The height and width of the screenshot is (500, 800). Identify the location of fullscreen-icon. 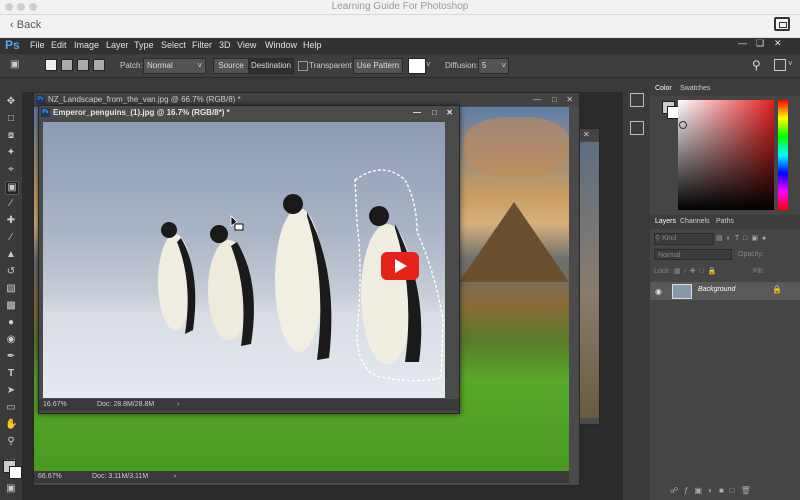
(782, 24).